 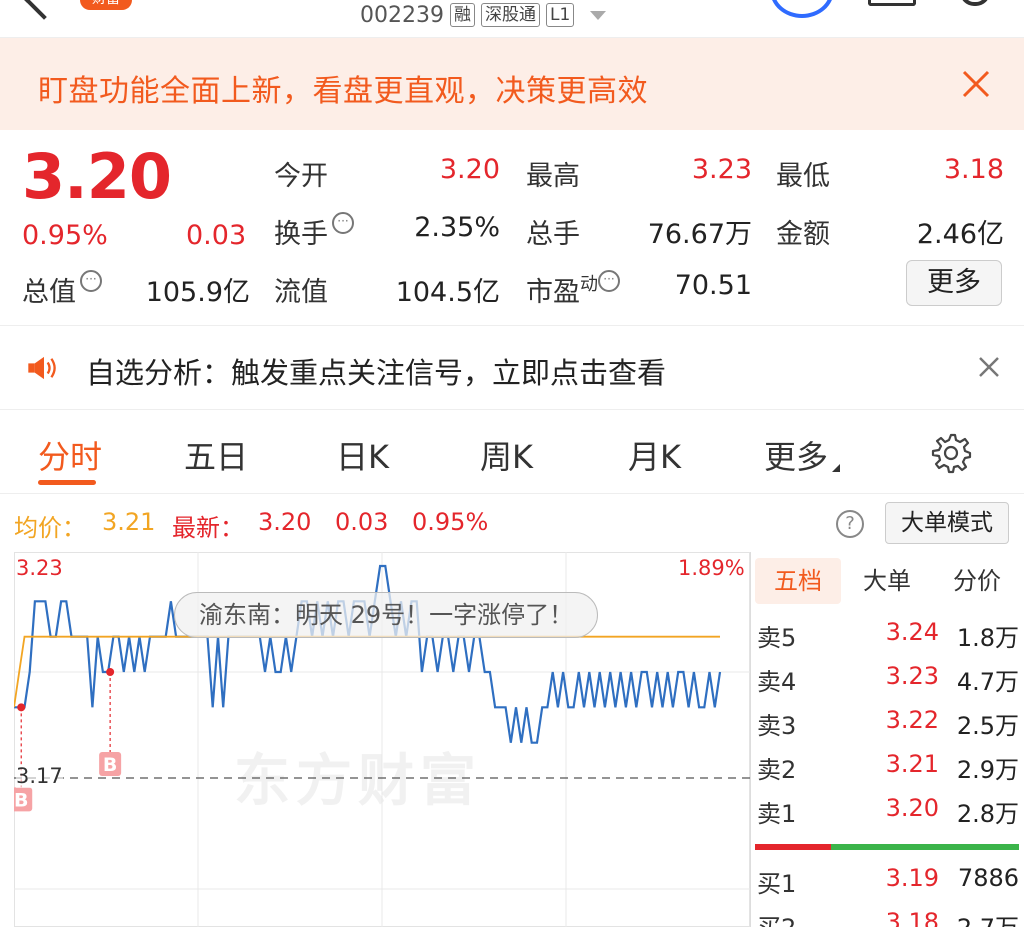 What do you see at coordinates (912, 632) in the screenshot?
I see `ask-price: 3.24` at bounding box center [912, 632].